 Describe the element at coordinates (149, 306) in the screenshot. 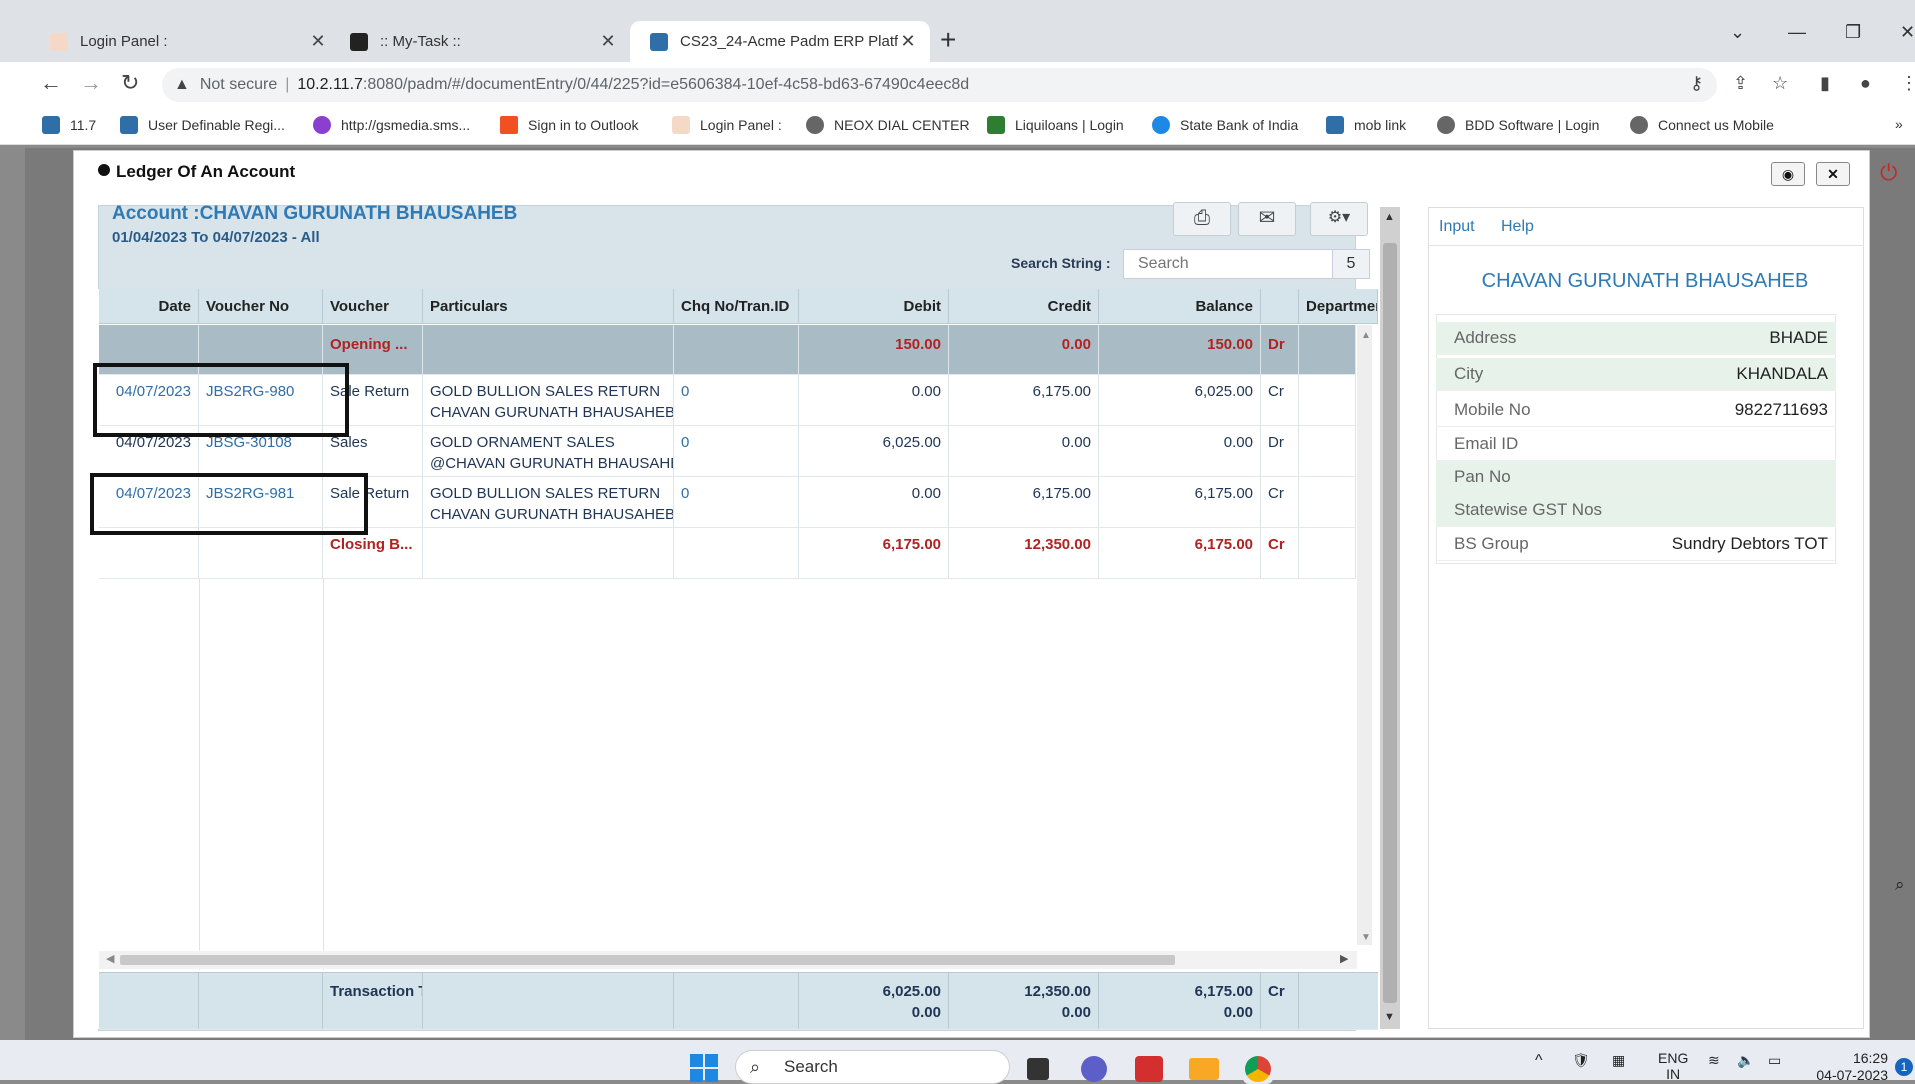

I see `col-header-date: Date` at that location.